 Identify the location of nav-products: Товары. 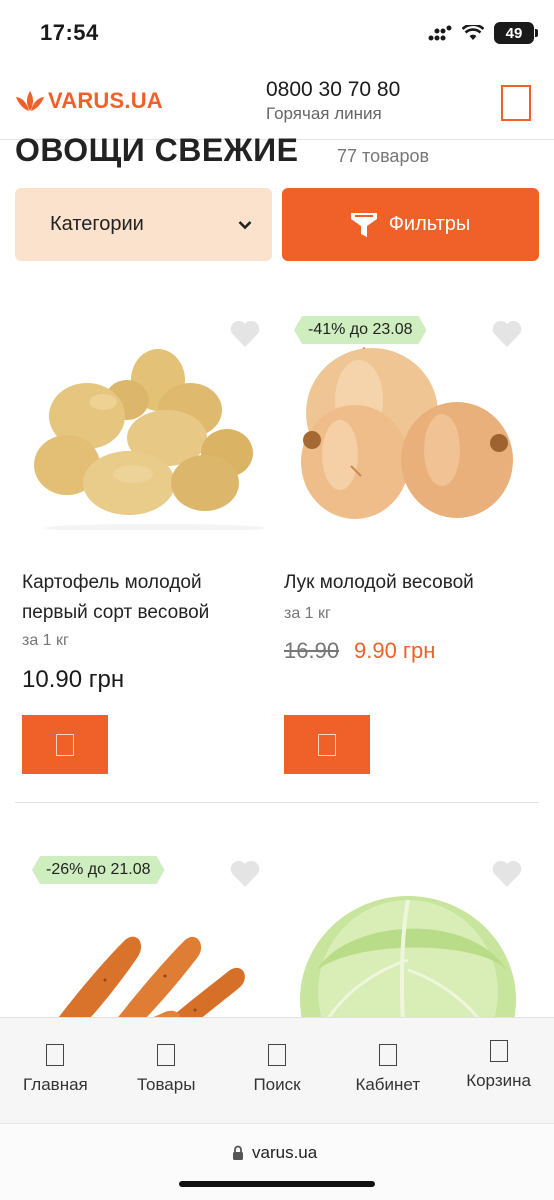
(166, 1070).